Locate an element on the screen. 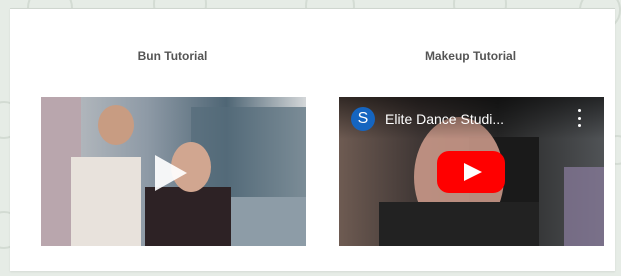 This screenshot has height=276, width=621. bun-tutorial-heading: Bun Tutorial is located at coordinates (172, 56).